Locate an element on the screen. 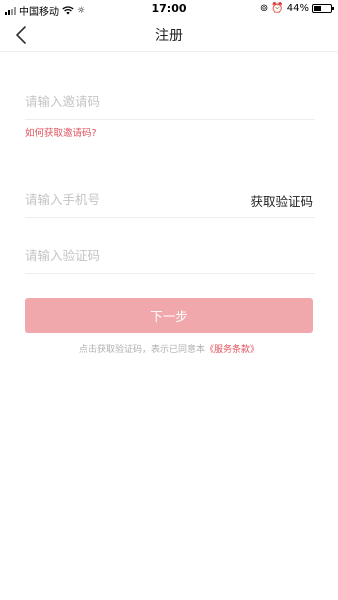  nav-bar: 注册 is located at coordinates (169, 35).